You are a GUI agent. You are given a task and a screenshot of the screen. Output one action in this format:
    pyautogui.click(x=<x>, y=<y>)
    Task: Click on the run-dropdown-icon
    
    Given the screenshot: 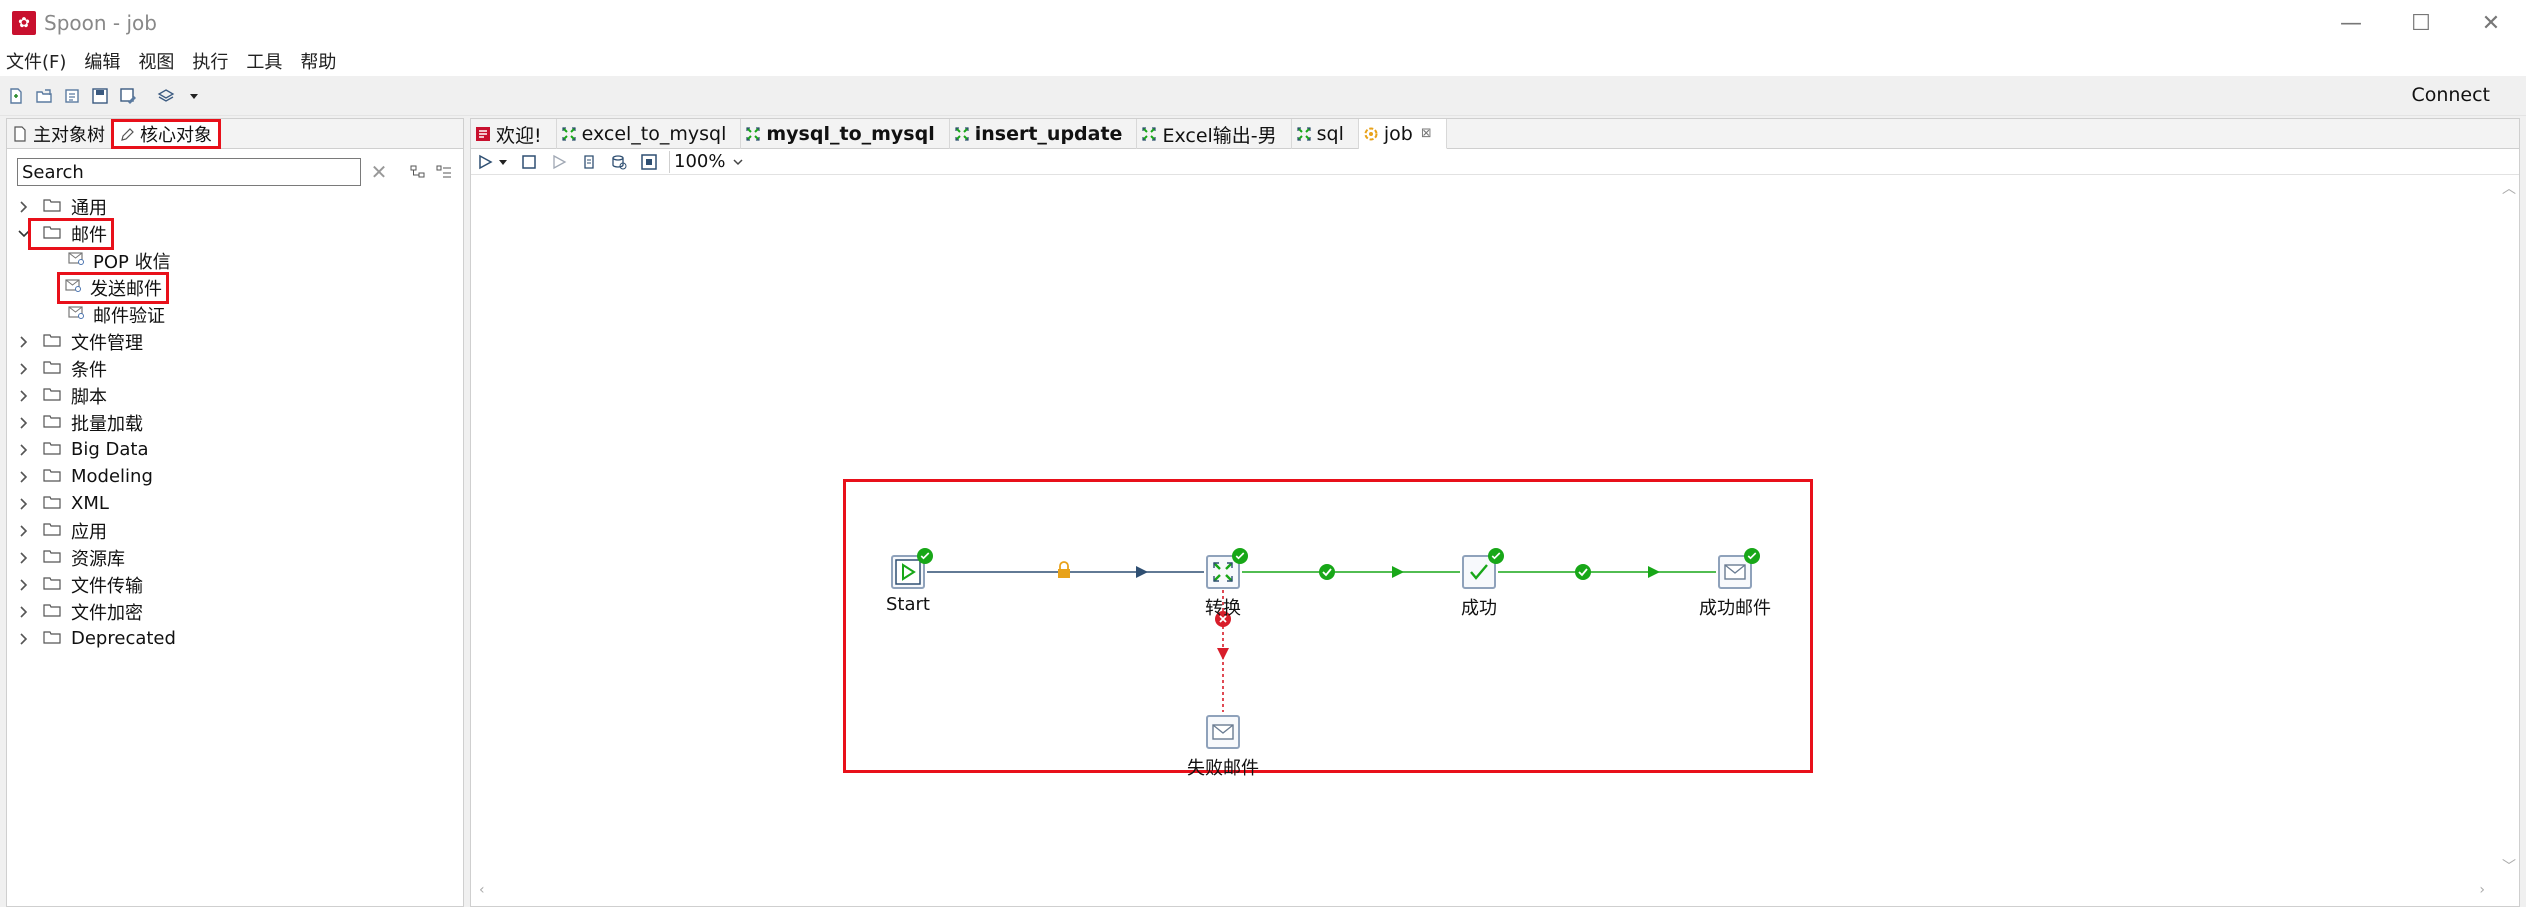 What is the action you would take?
    pyautogui.click(x=503, y=162)
    